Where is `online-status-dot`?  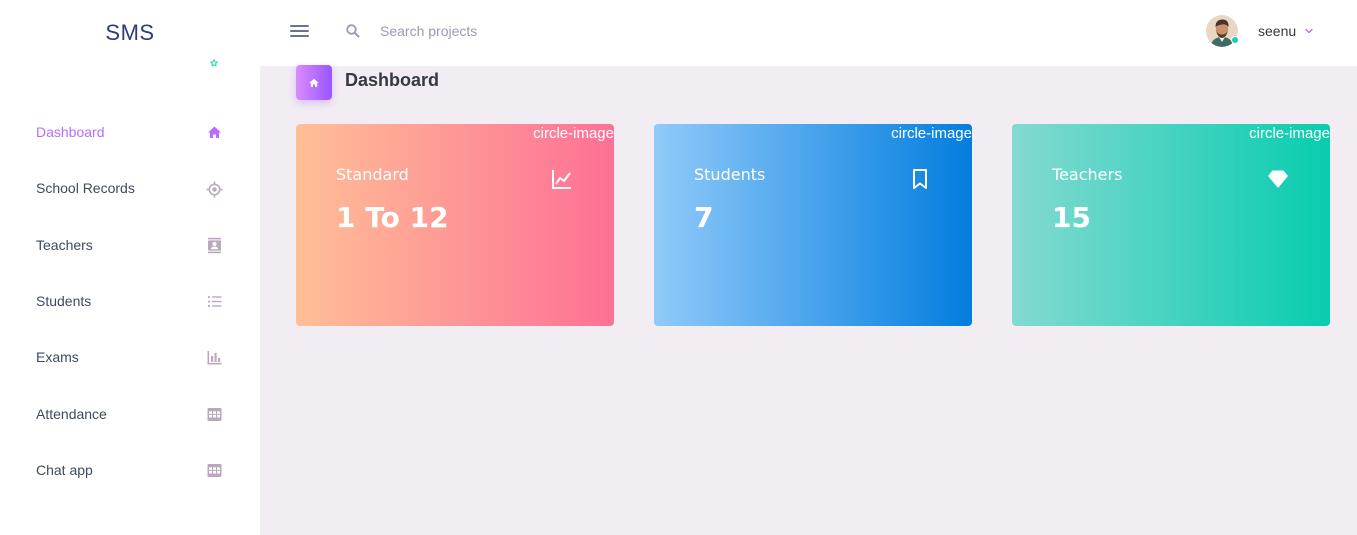 online-status-dot is located at coordinates (1235, 40).